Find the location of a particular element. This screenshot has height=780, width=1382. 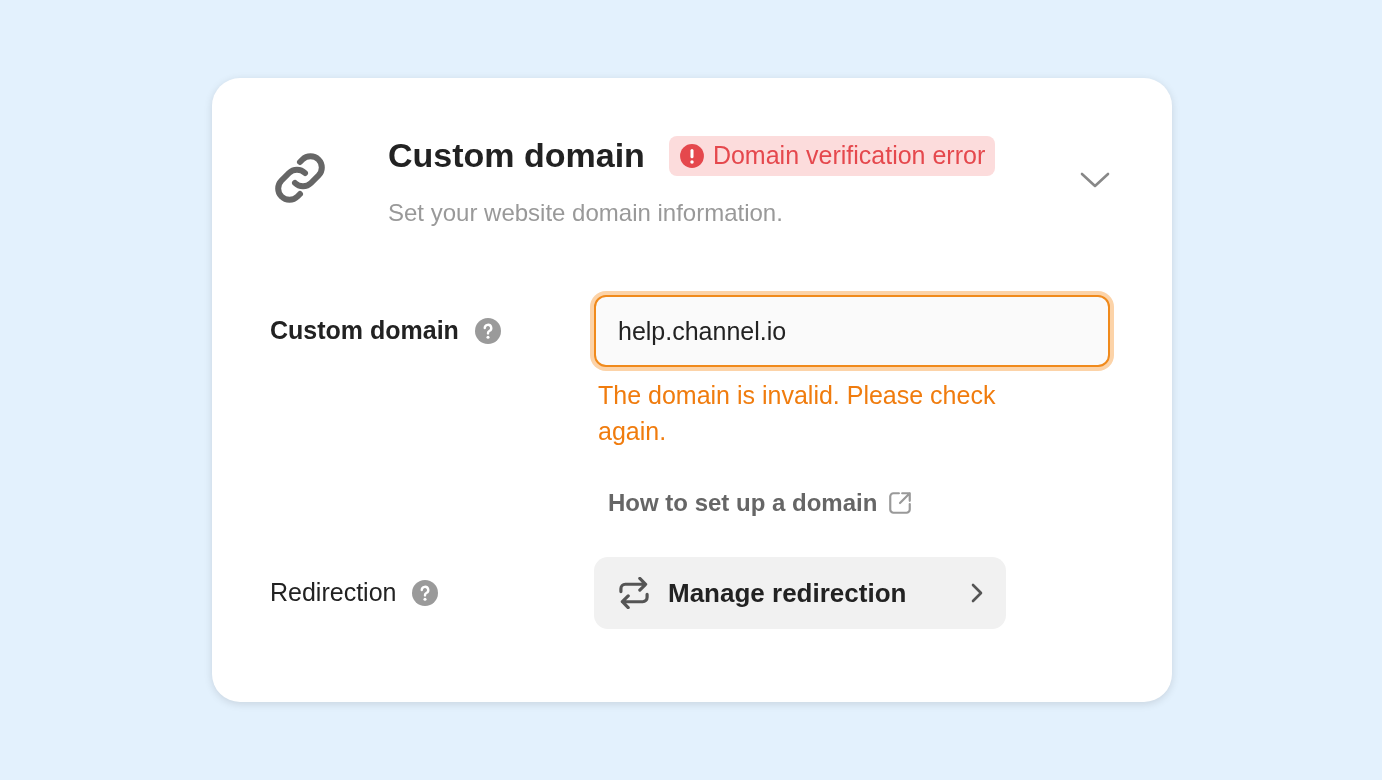

chevron-right-icon is located at coordinates (977, 593).